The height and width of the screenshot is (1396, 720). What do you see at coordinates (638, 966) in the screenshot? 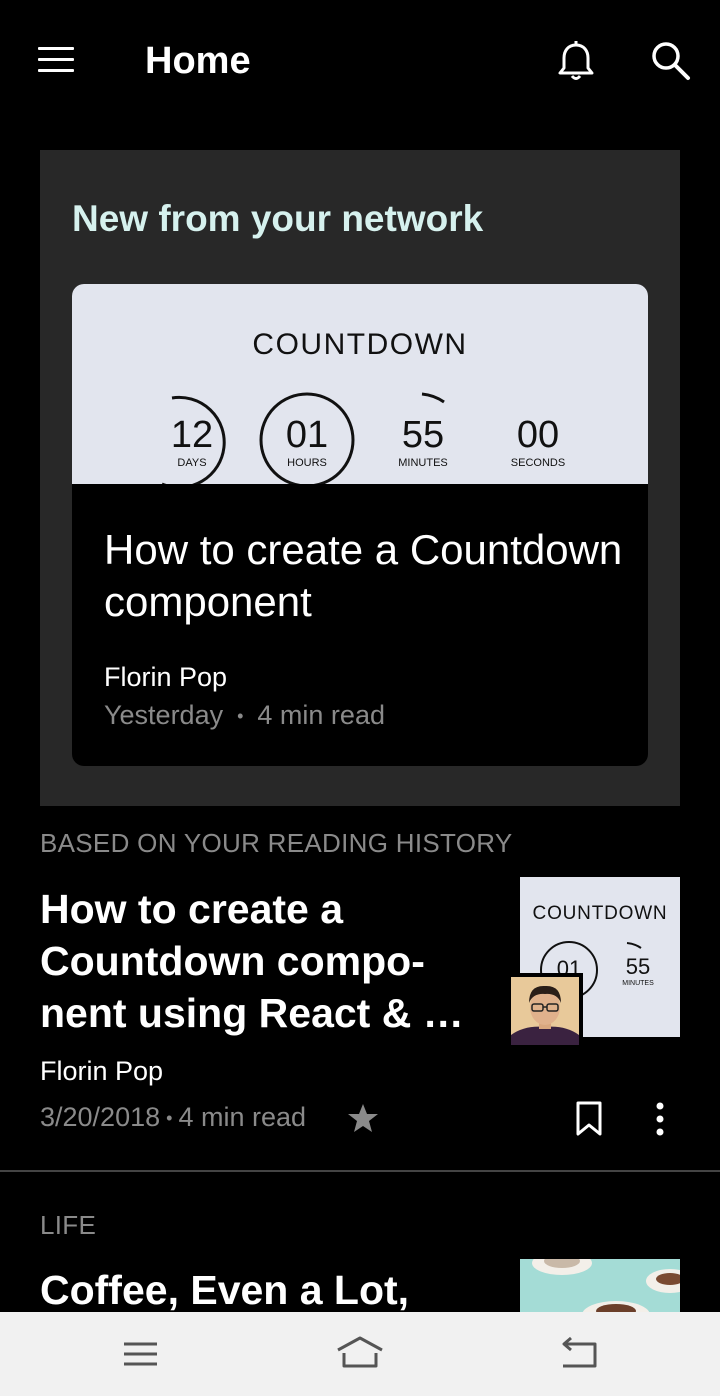
I see `thumbnail-value-minutes: 55` at bounding box center [638, 966].